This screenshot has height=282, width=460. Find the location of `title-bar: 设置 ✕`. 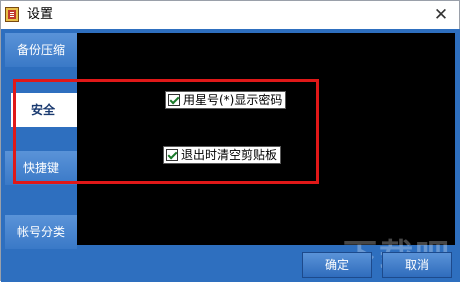

title-bar: 设置 ✕ is located at coordinates (230, 15).